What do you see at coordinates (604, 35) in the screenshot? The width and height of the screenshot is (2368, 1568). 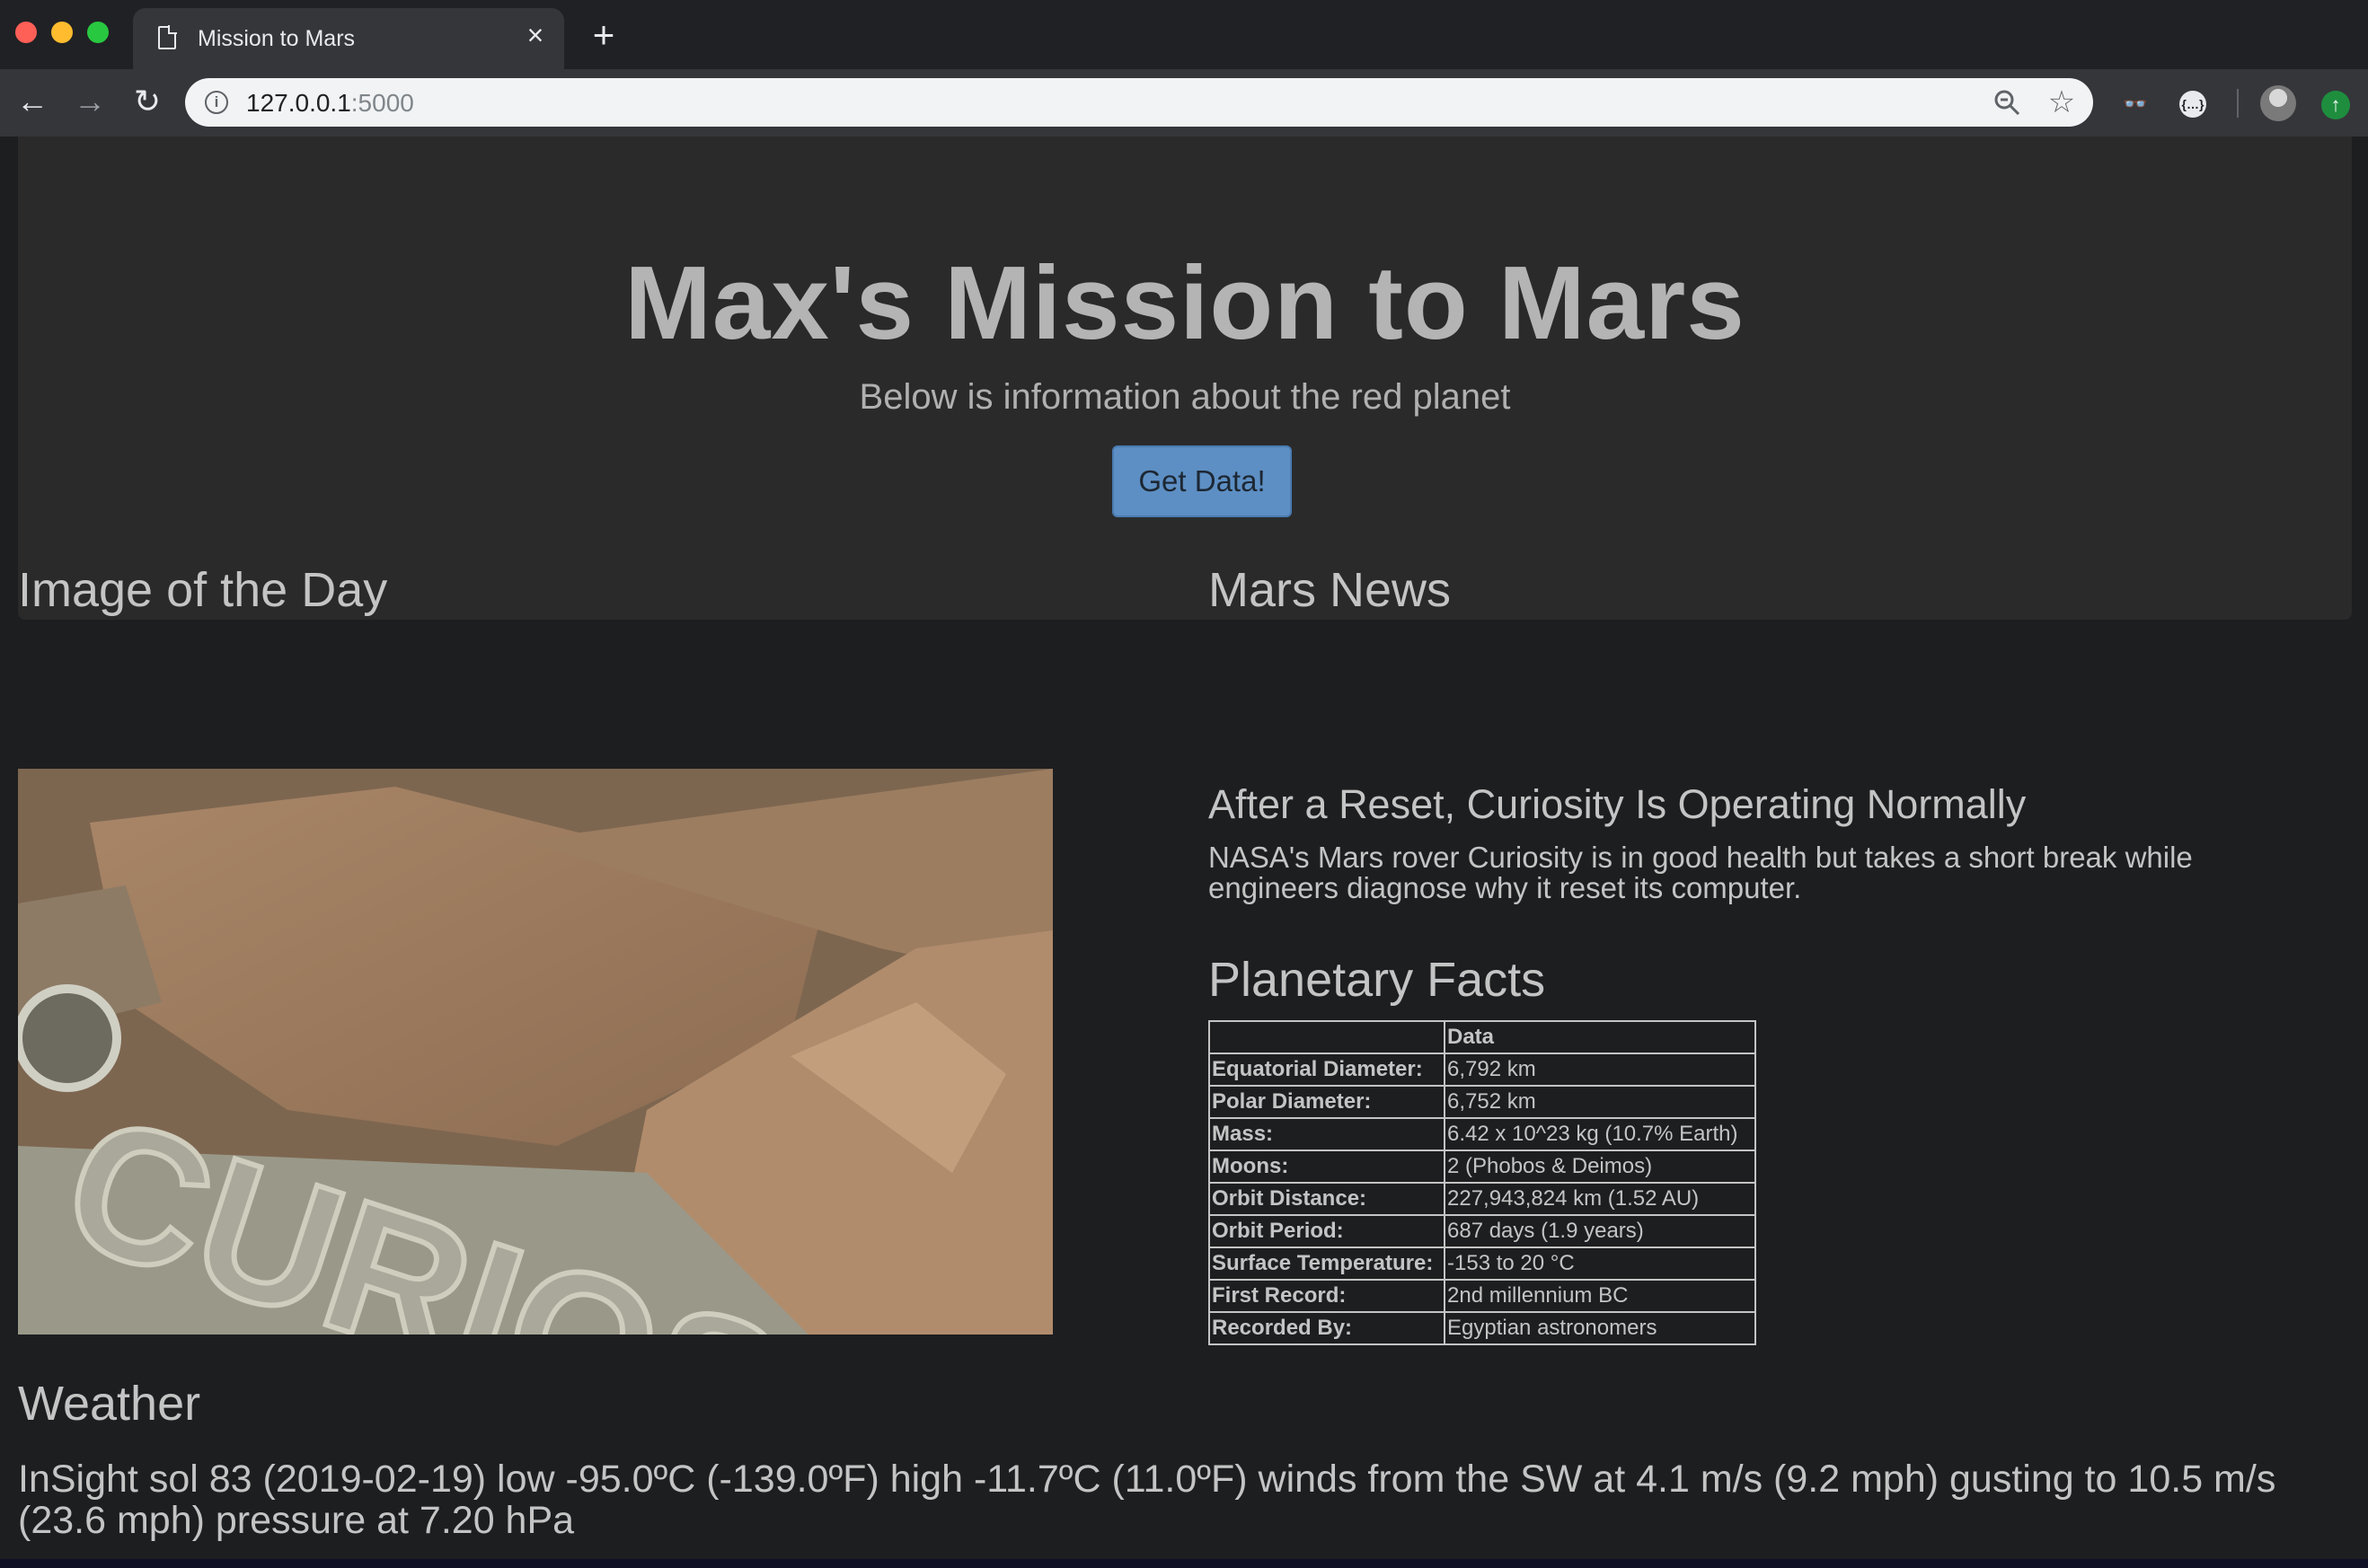 I see `new-tab-button: +` at bounding box center [604, 35].